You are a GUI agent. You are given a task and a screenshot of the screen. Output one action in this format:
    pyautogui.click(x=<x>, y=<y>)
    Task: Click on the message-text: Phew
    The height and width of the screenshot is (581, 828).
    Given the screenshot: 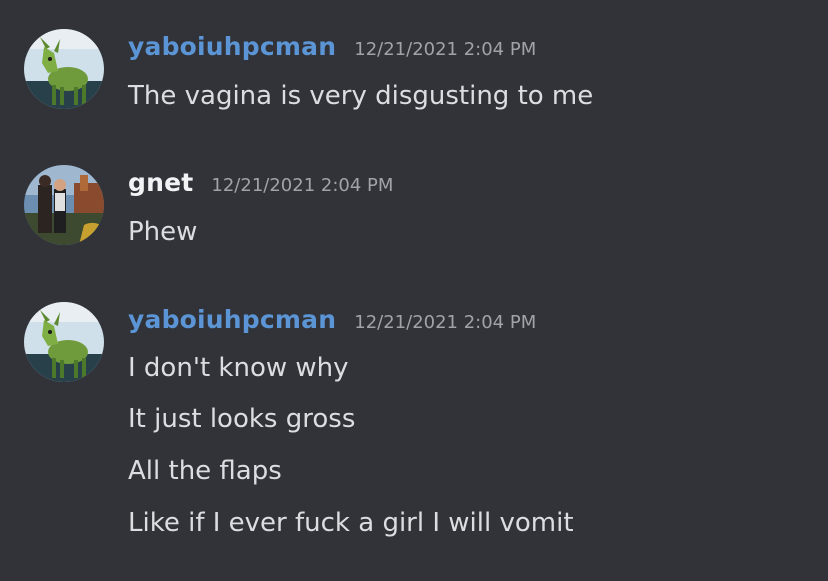 What is the action you would take?
    pyautogui.click(x=163, y=232)
    